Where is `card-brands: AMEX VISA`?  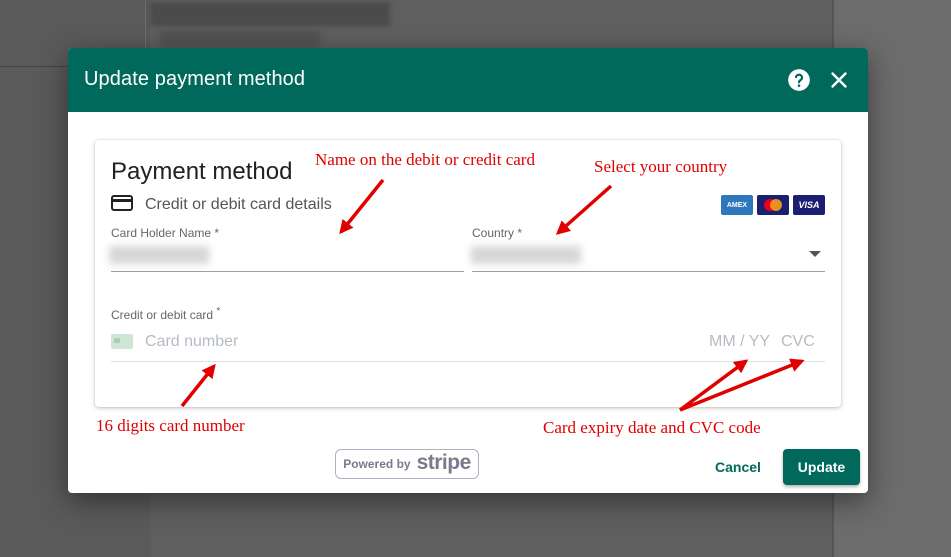
card-brands: AMEX VISA is located at coordinates (773, 205).